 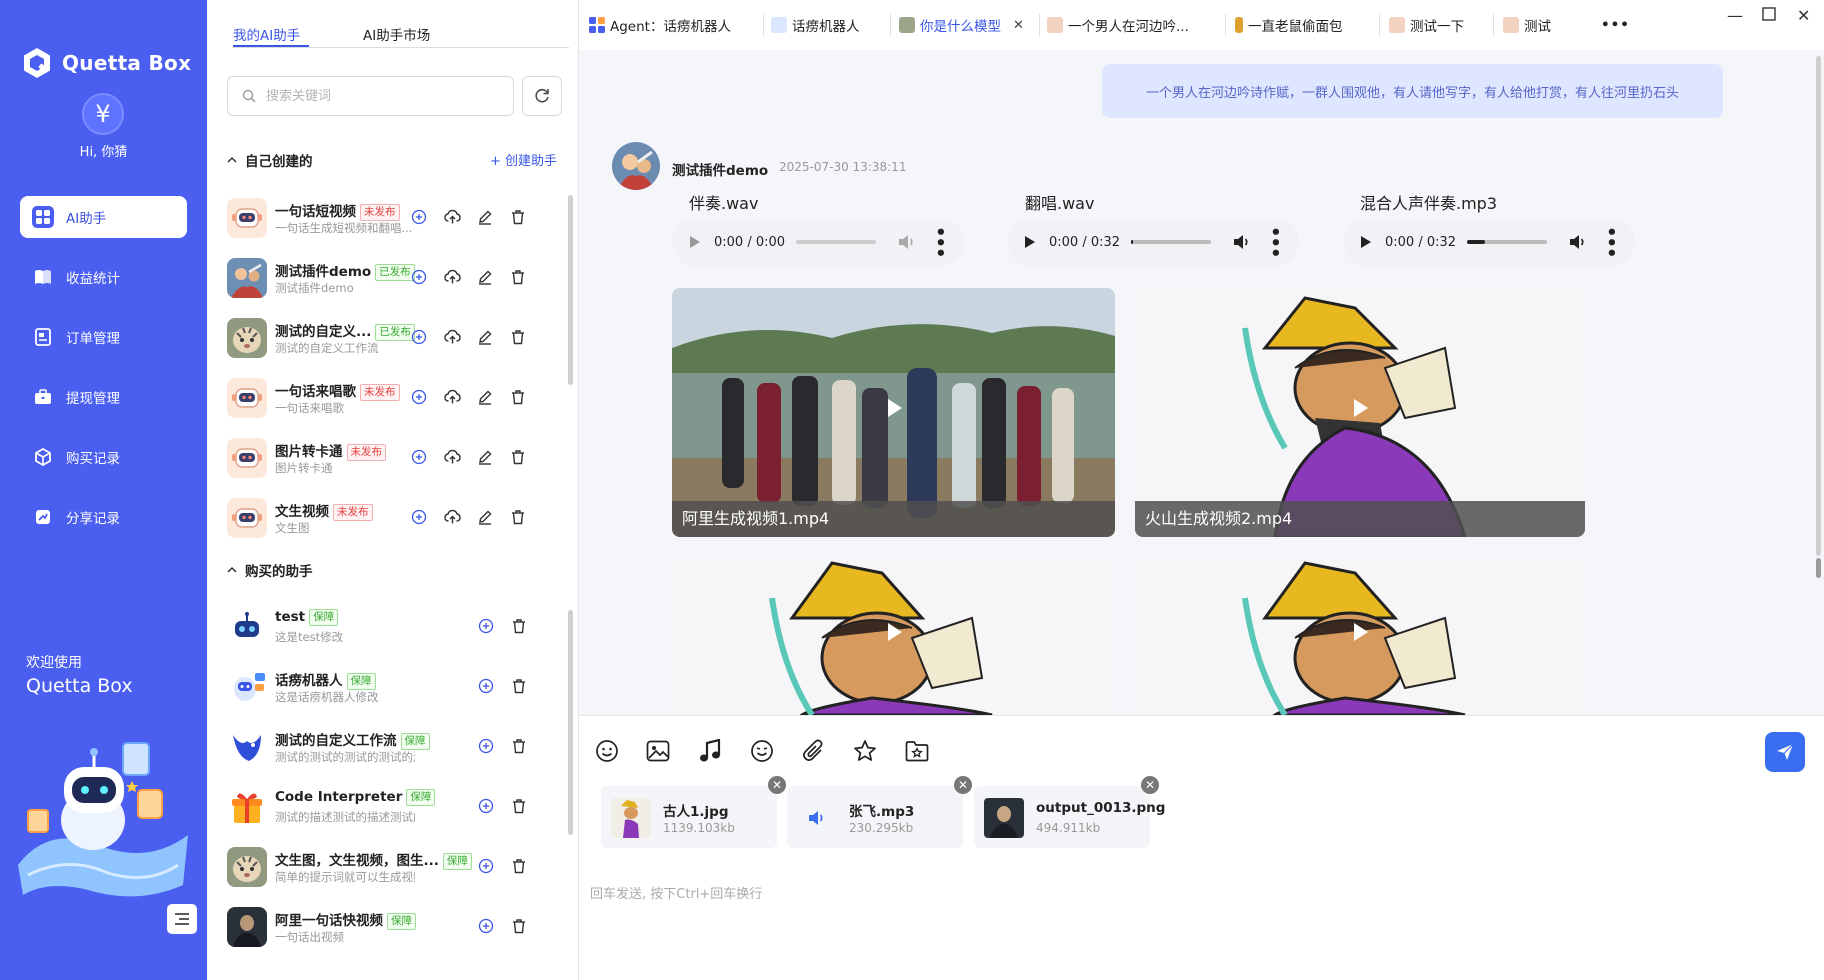 What do you see at coordinates (394, 686) in the screenshot?
I see `assistant-row: 话痨机器人 保障 这是话痨机器人修改` at bounding box center [394, 686].